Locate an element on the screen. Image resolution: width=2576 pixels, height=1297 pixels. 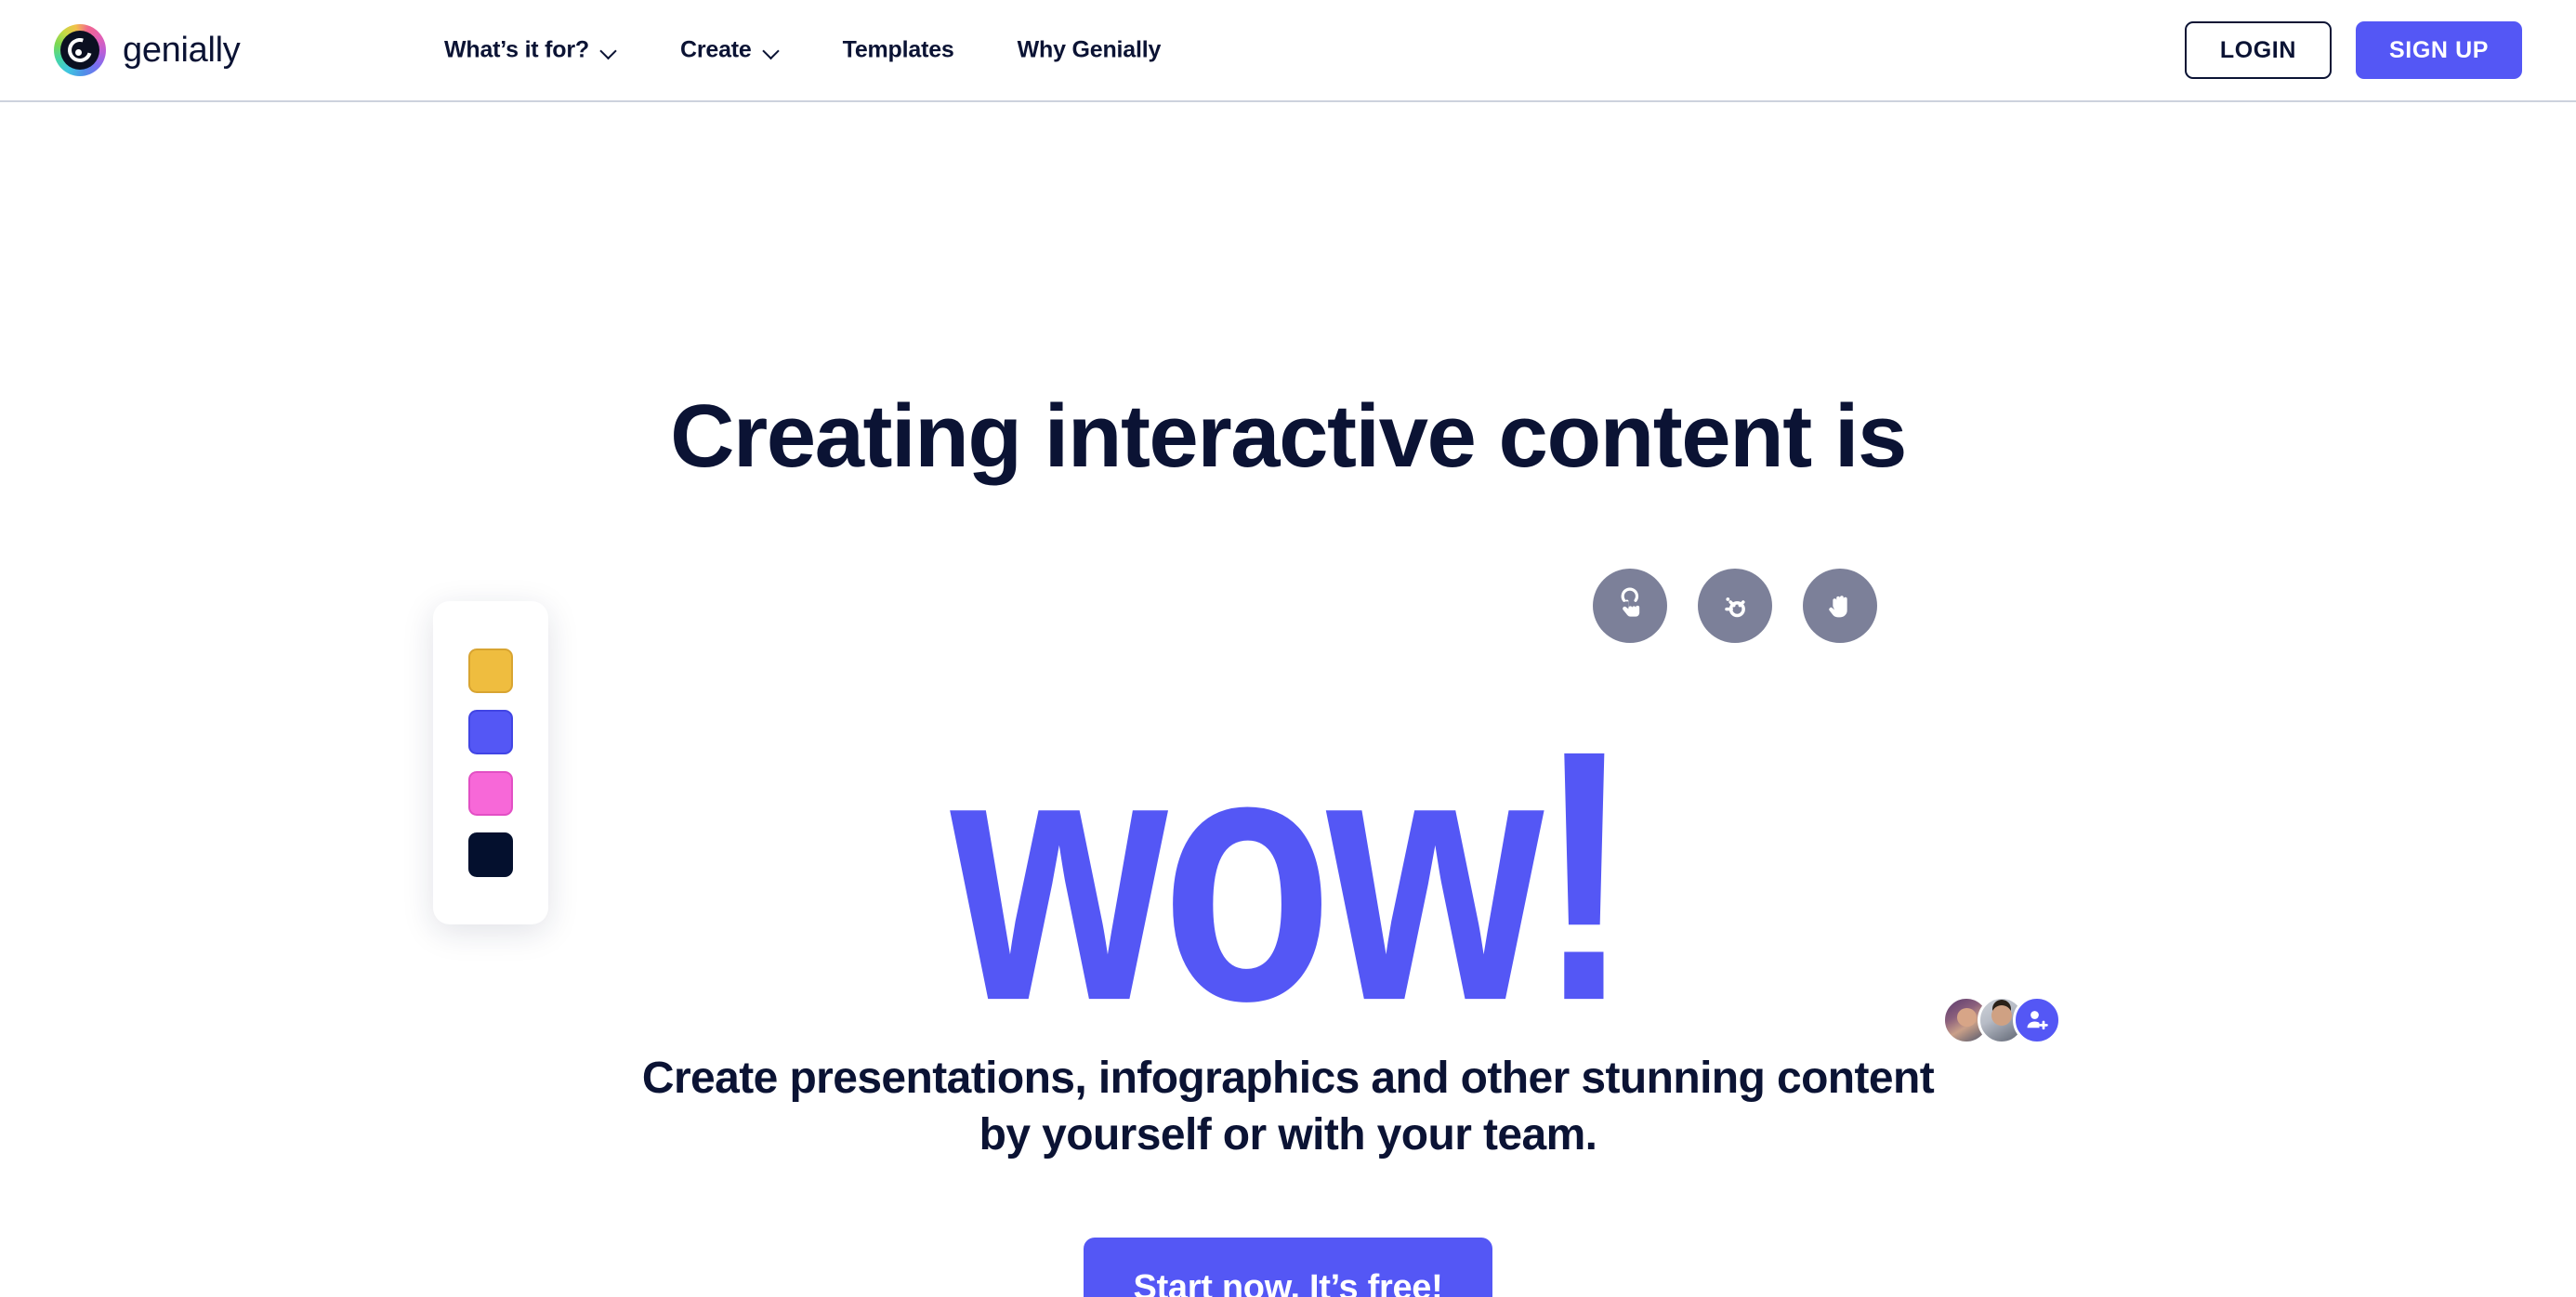
nav-item-label: Why Genially is located at coordinates (1089, 49).